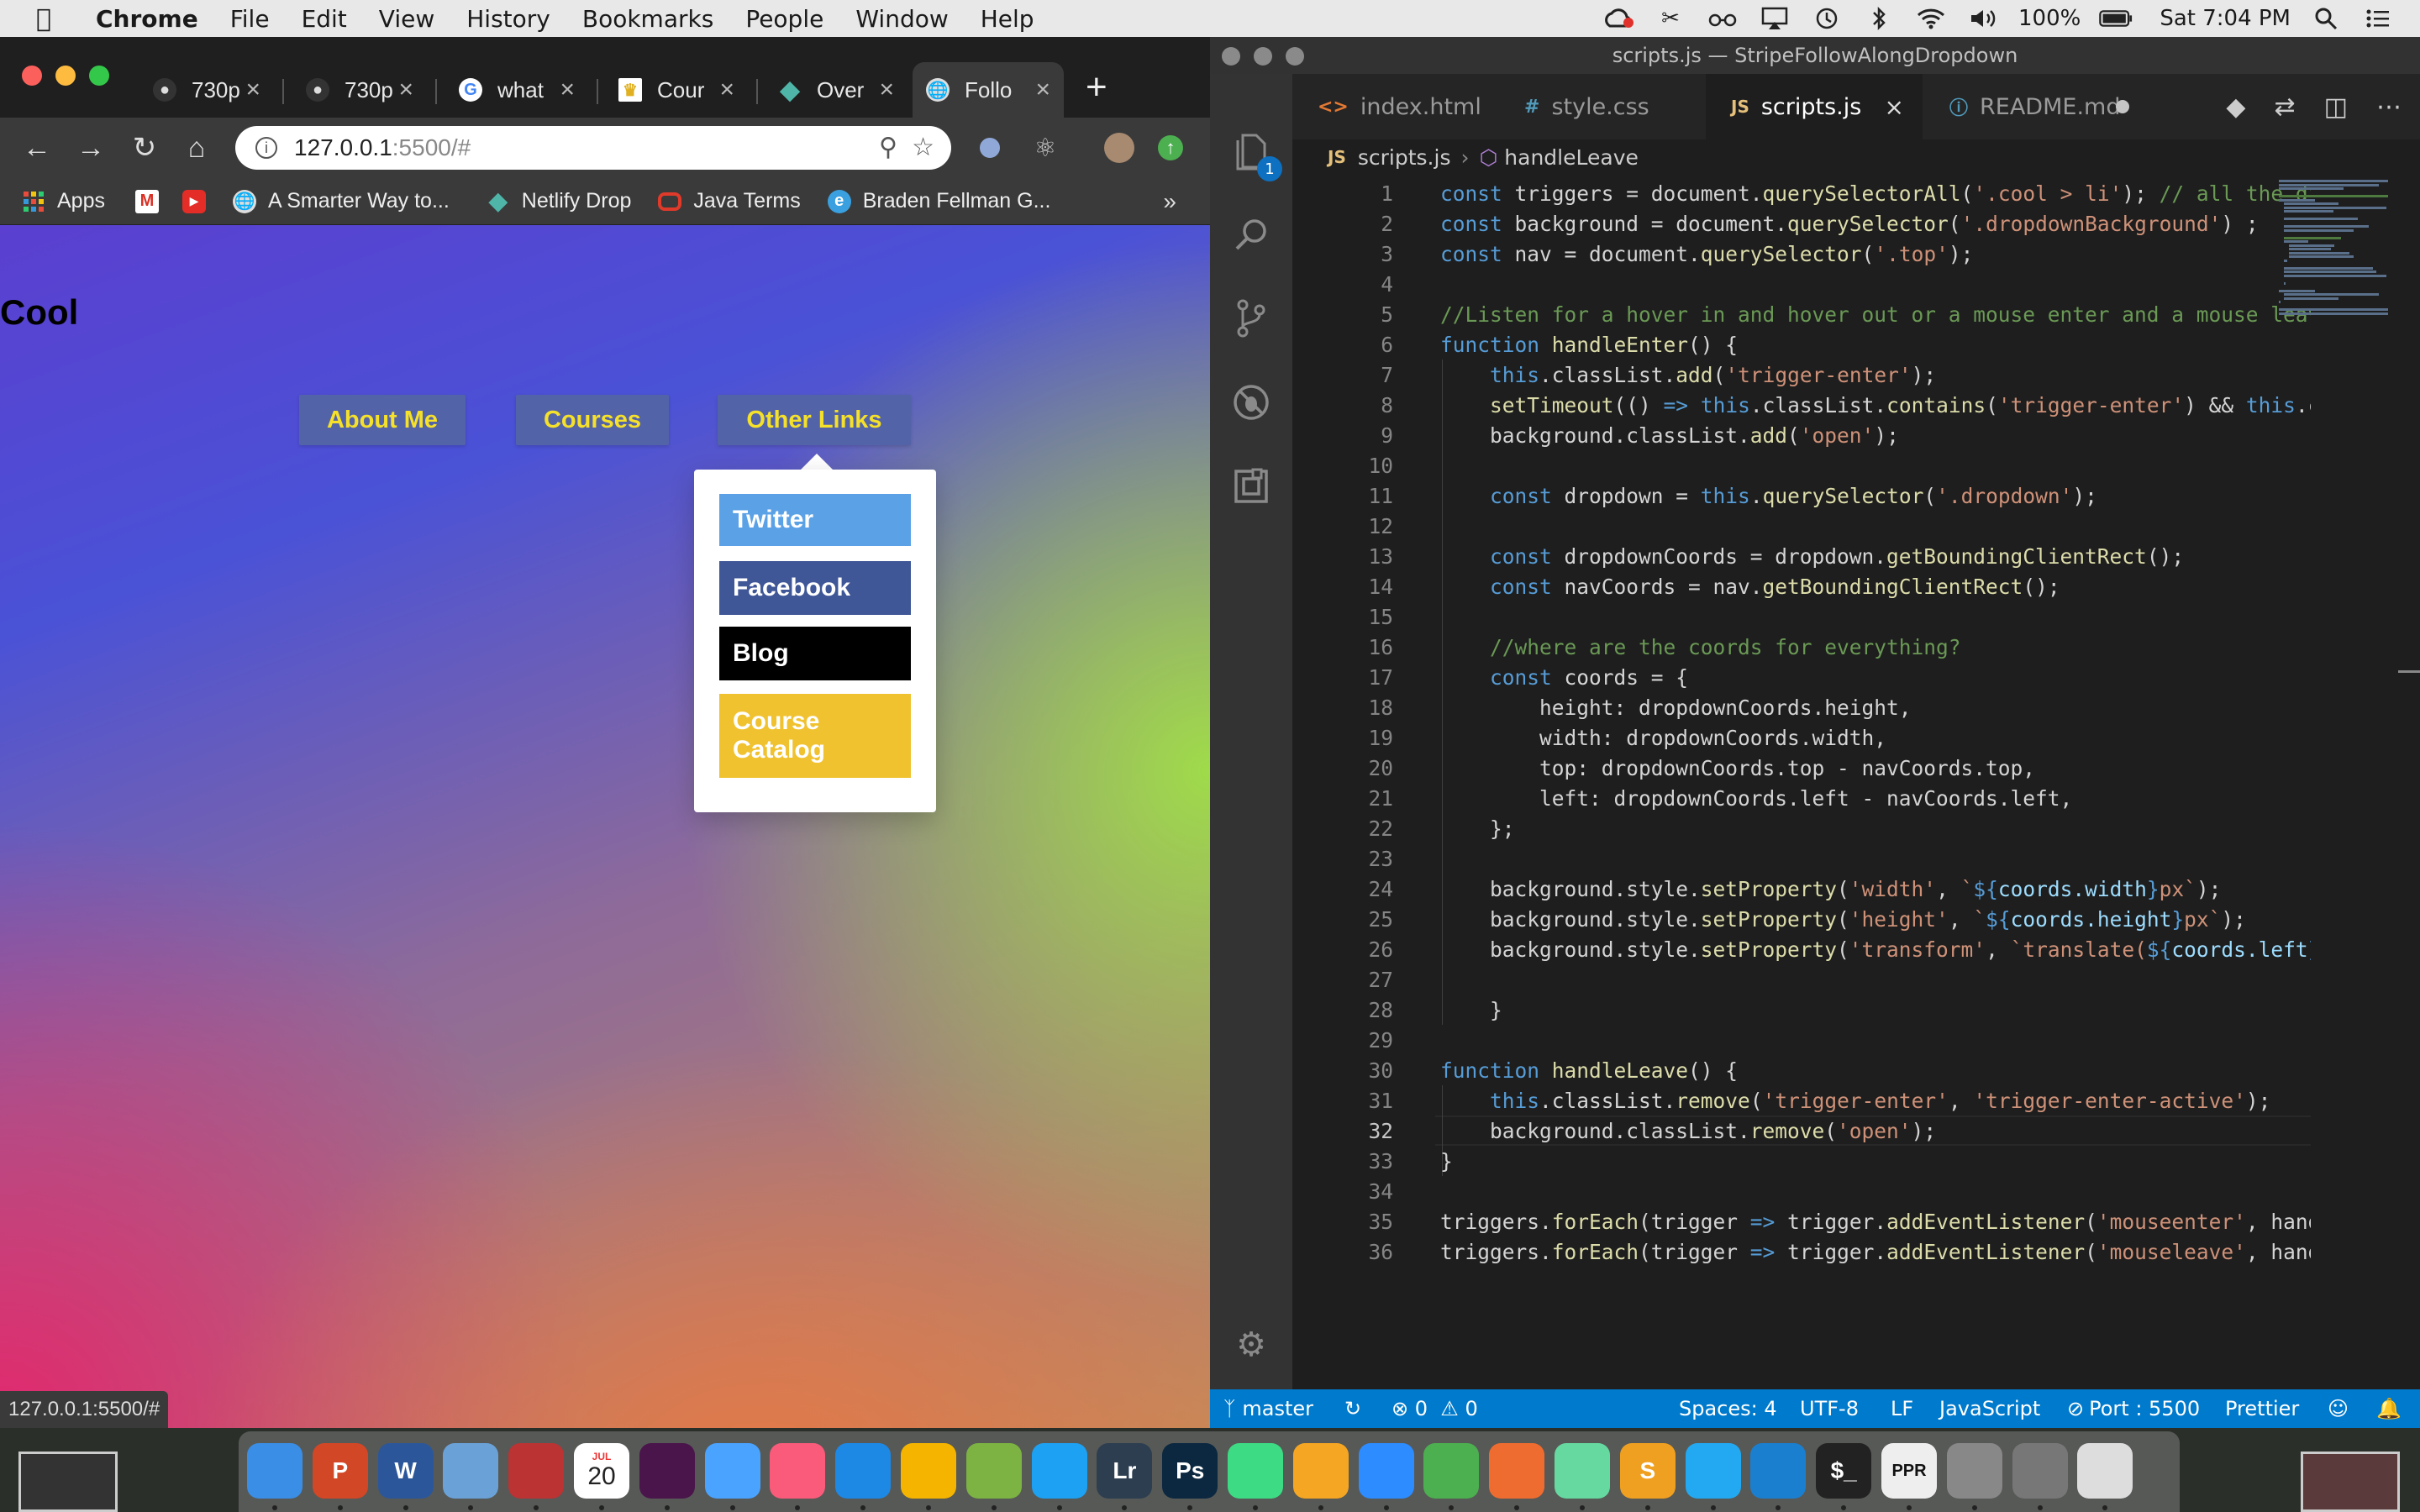  I want to click on tab-index-html: <> index.html, so click(1394, 106).